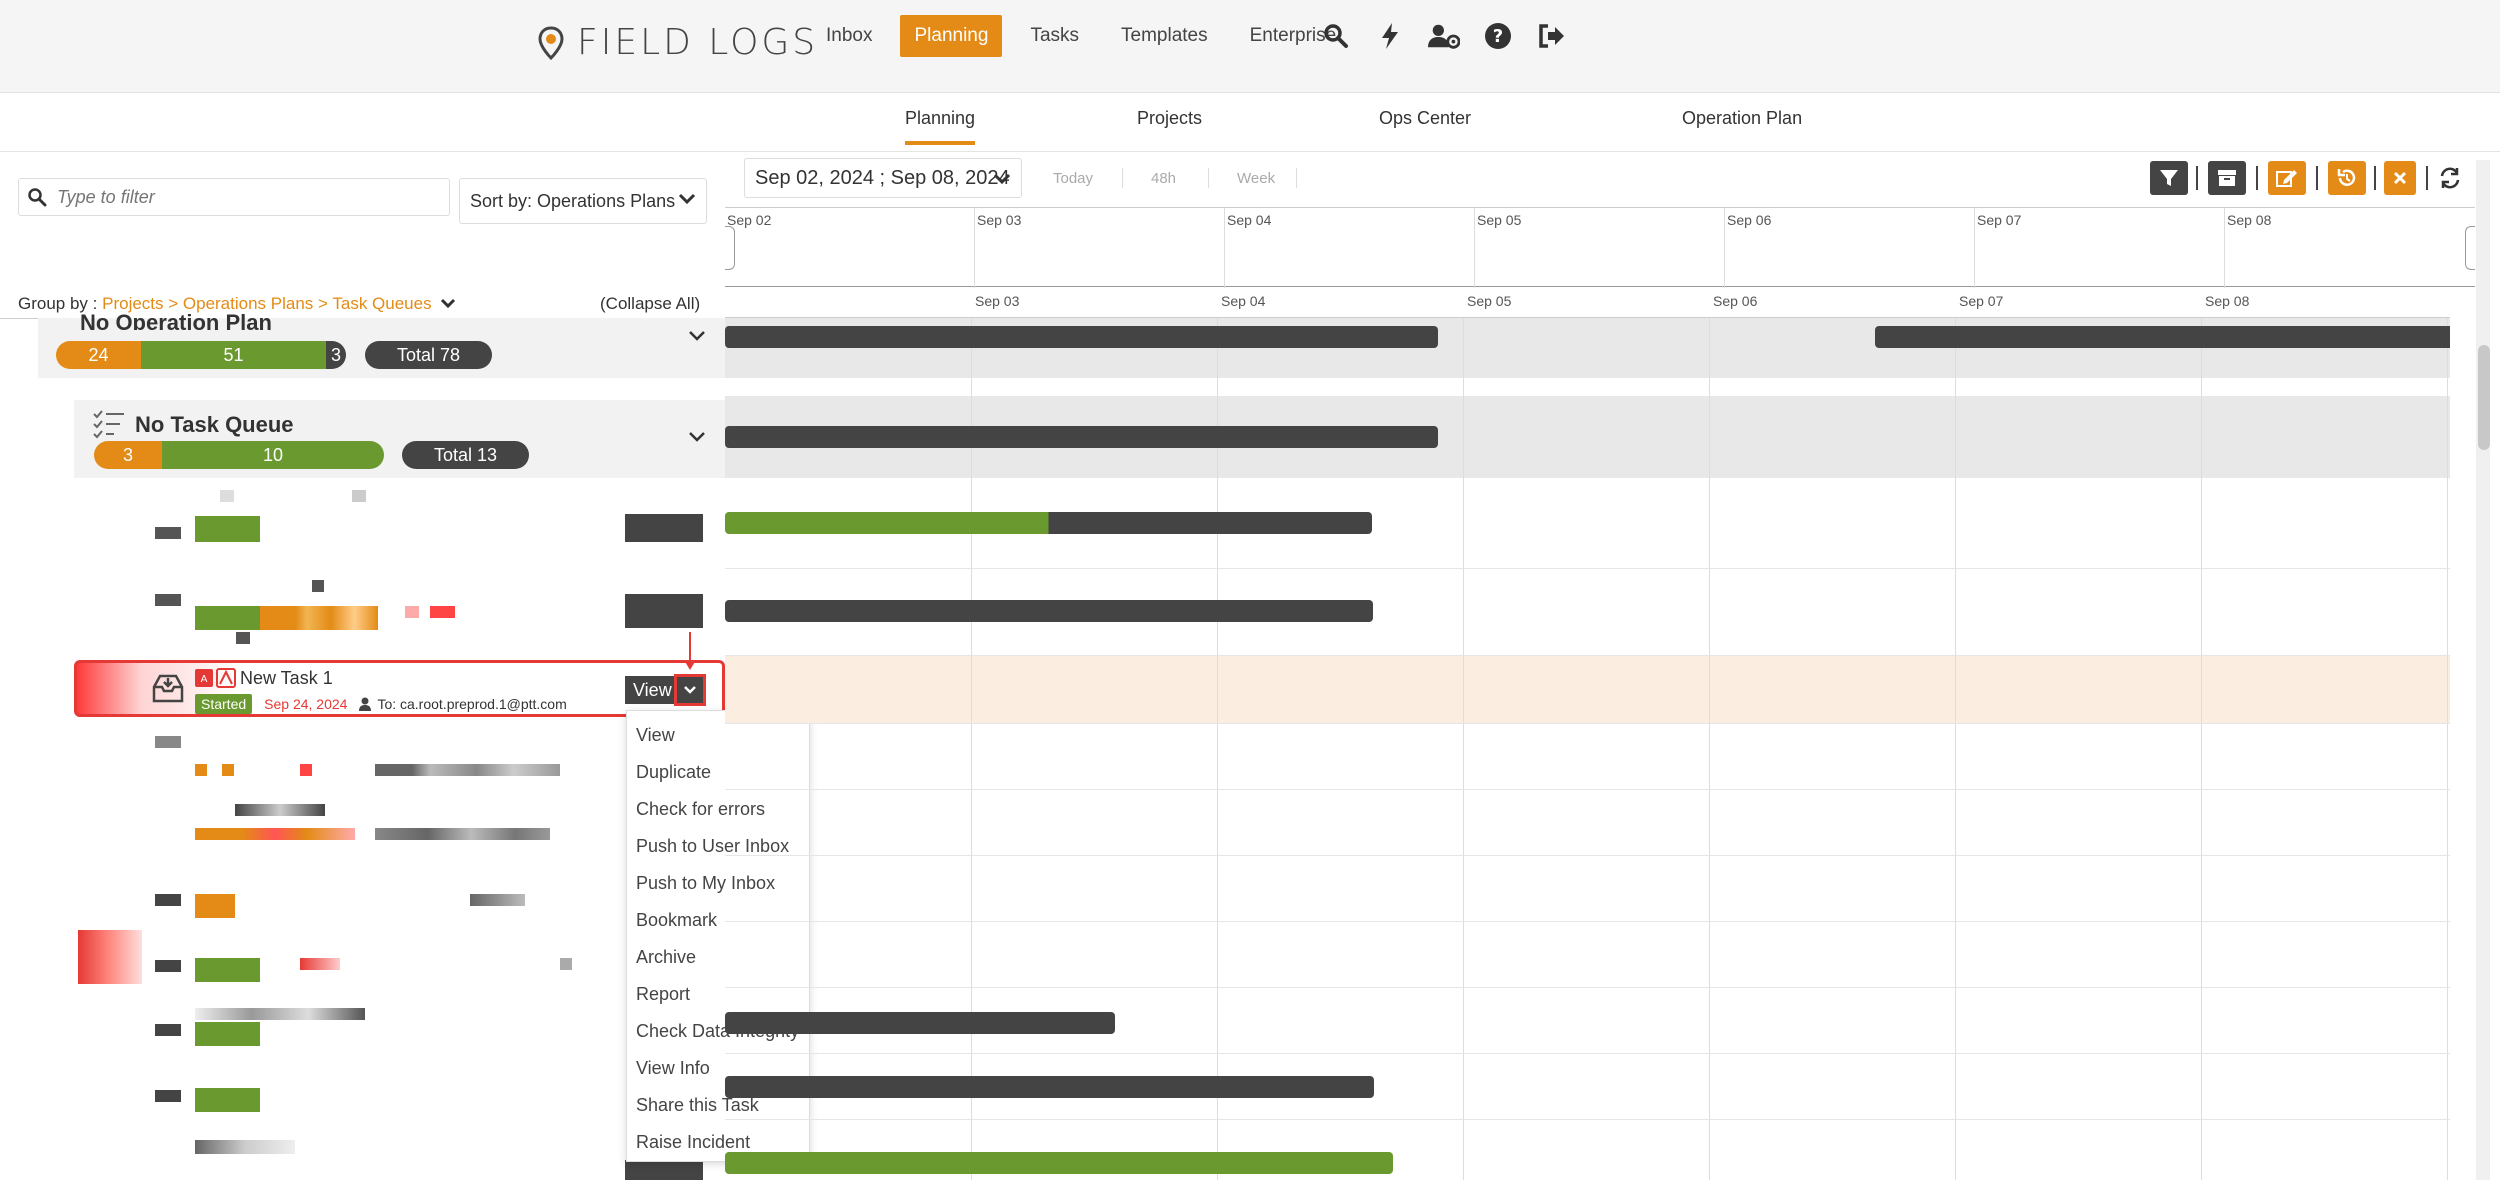  Describe the element at coordinates (1169, 118) in the screenshot. I see `tab-projects: Projects` at that location.